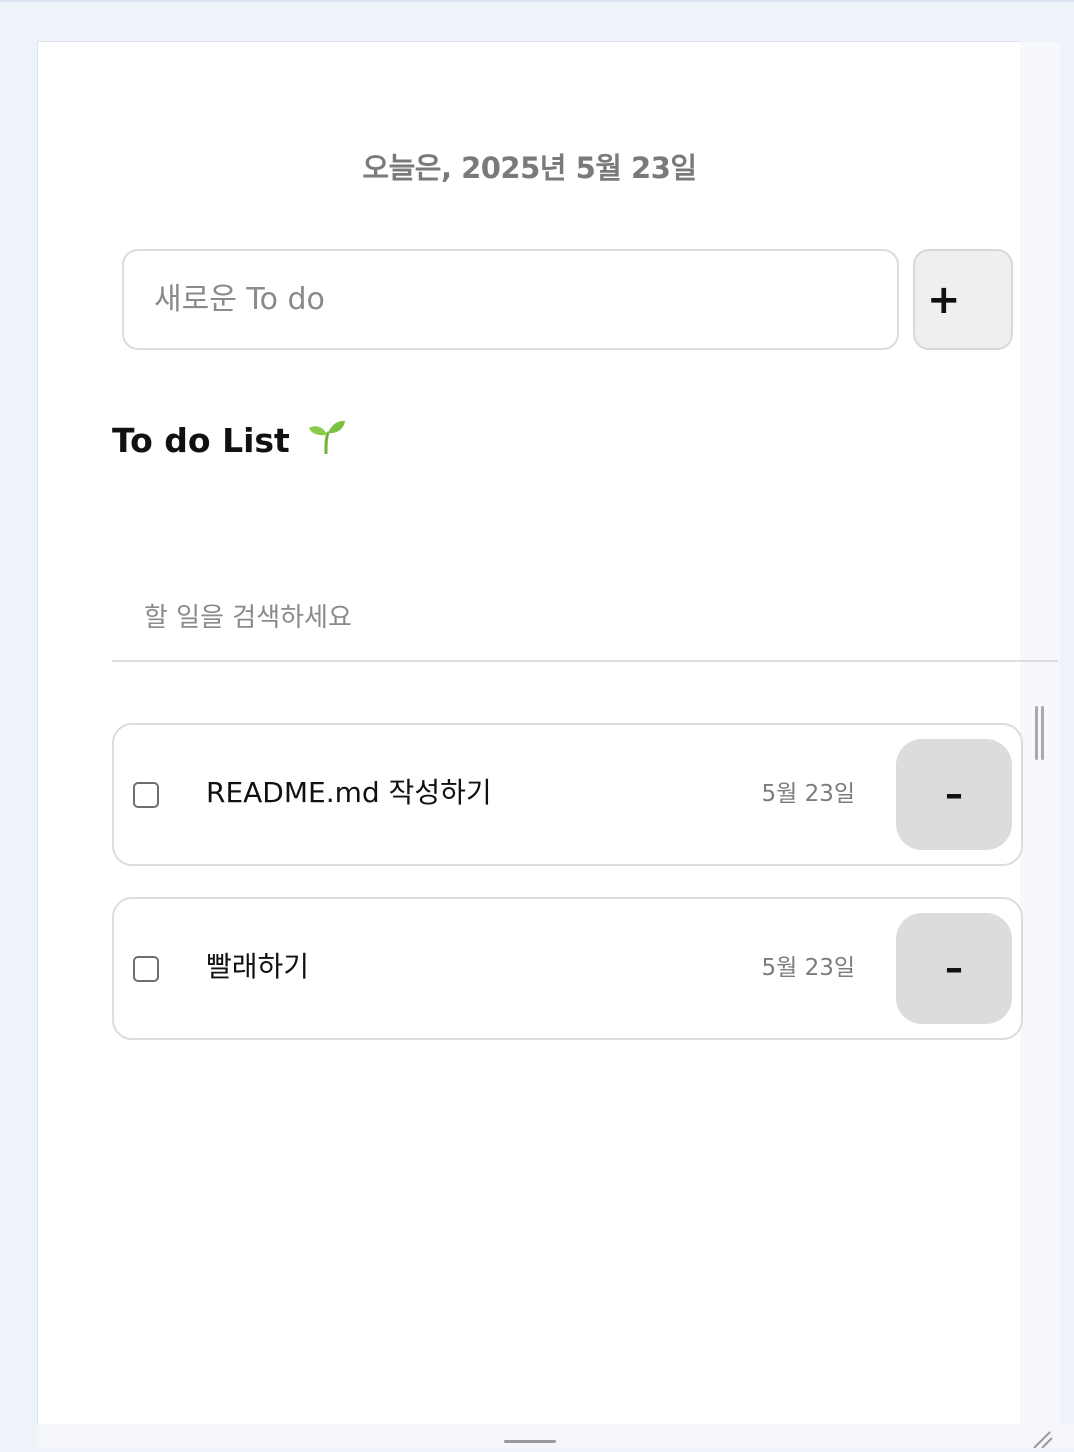 The width and height of the screenshot is (1074, 1452). What do you see at coordinates (530, 1441) in the screenshot?
I see `horizontal-split-handle` at bounding box center [530, 1441].